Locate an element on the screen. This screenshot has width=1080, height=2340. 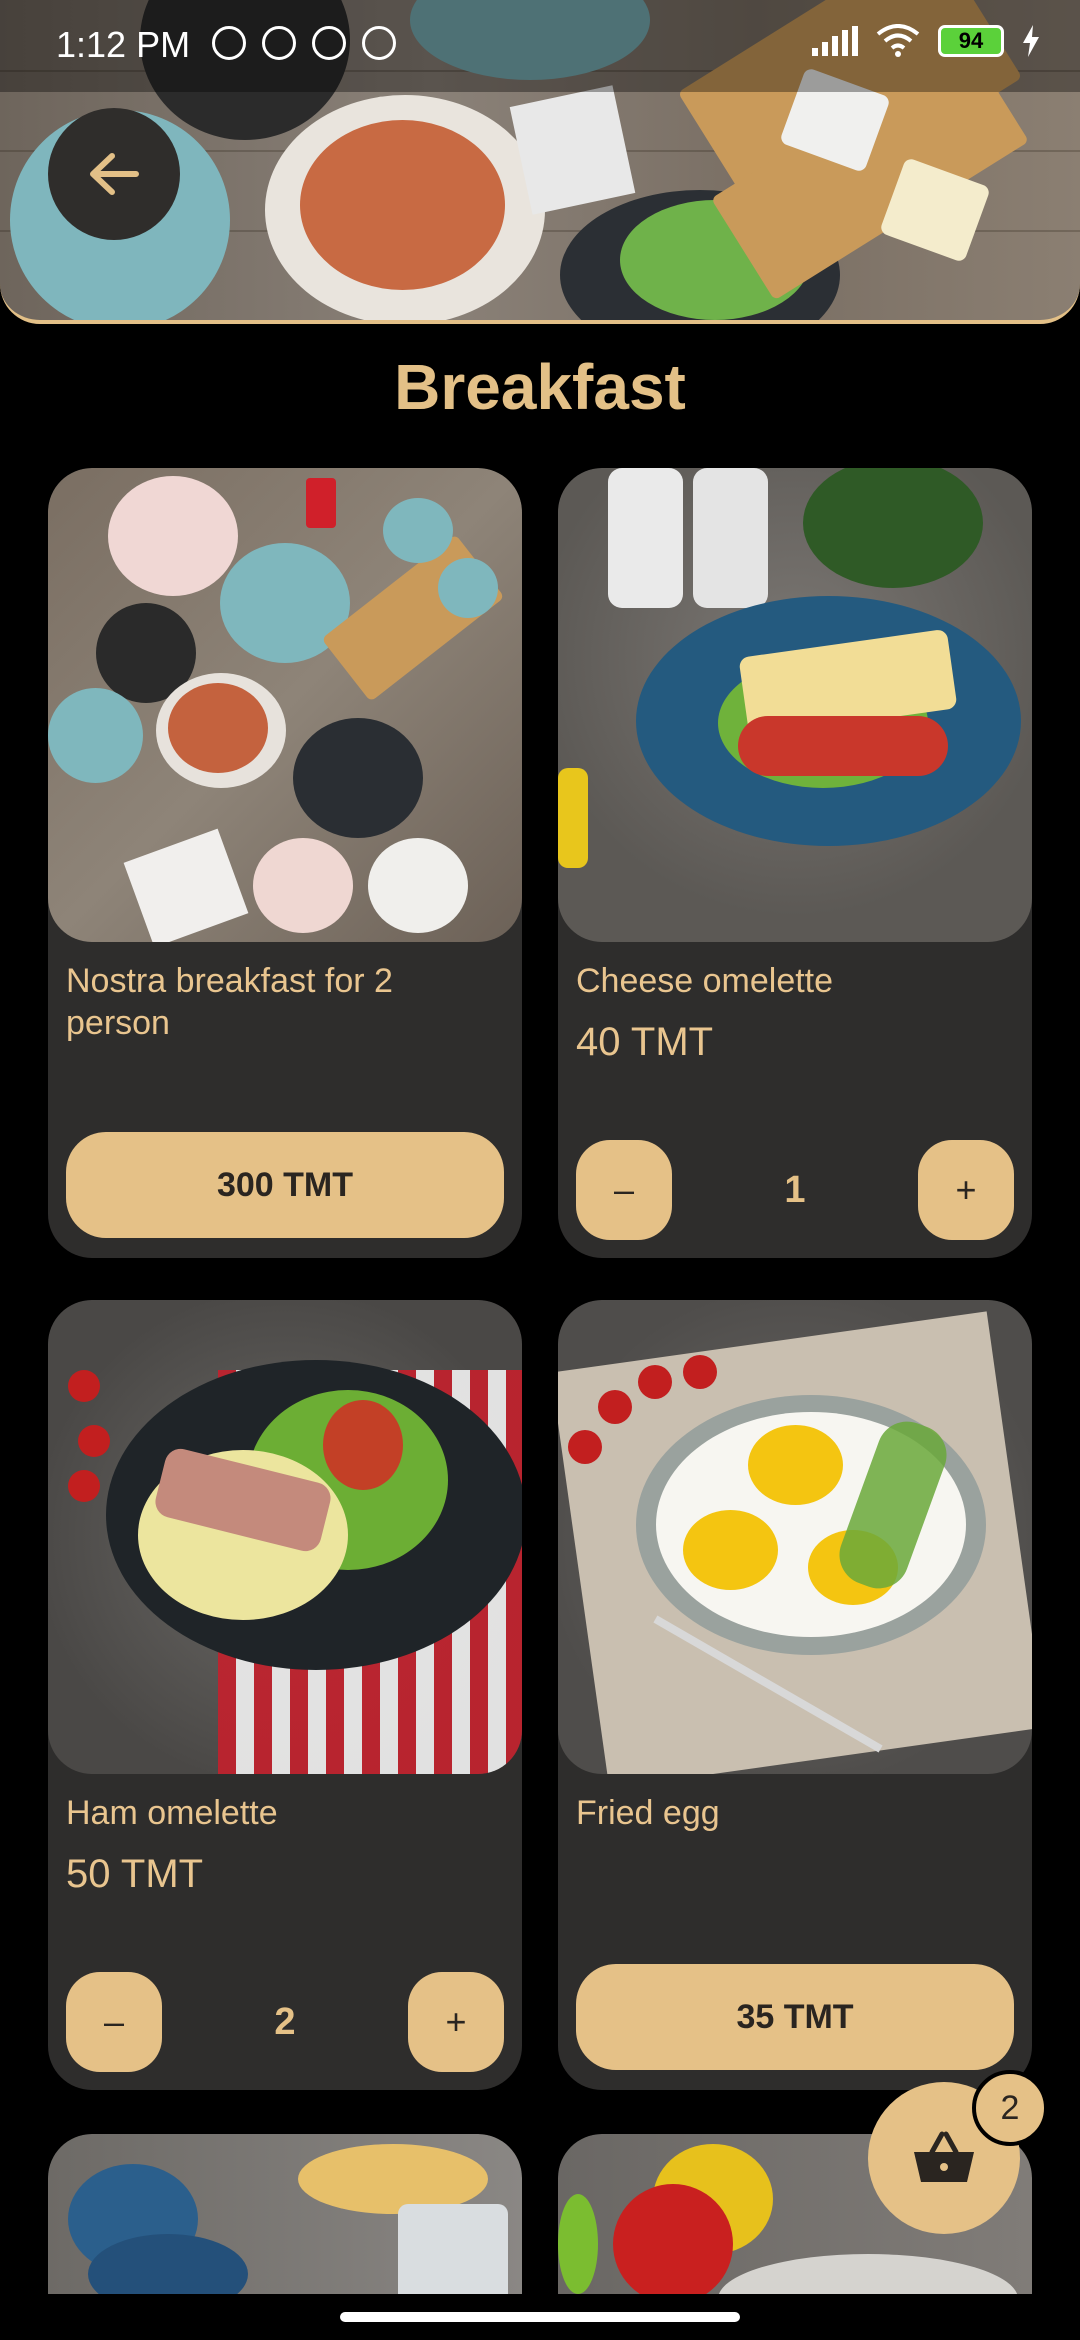
product-card: Ham omelette 50 TMT – 2 + is located at coordinates (285, 1695).